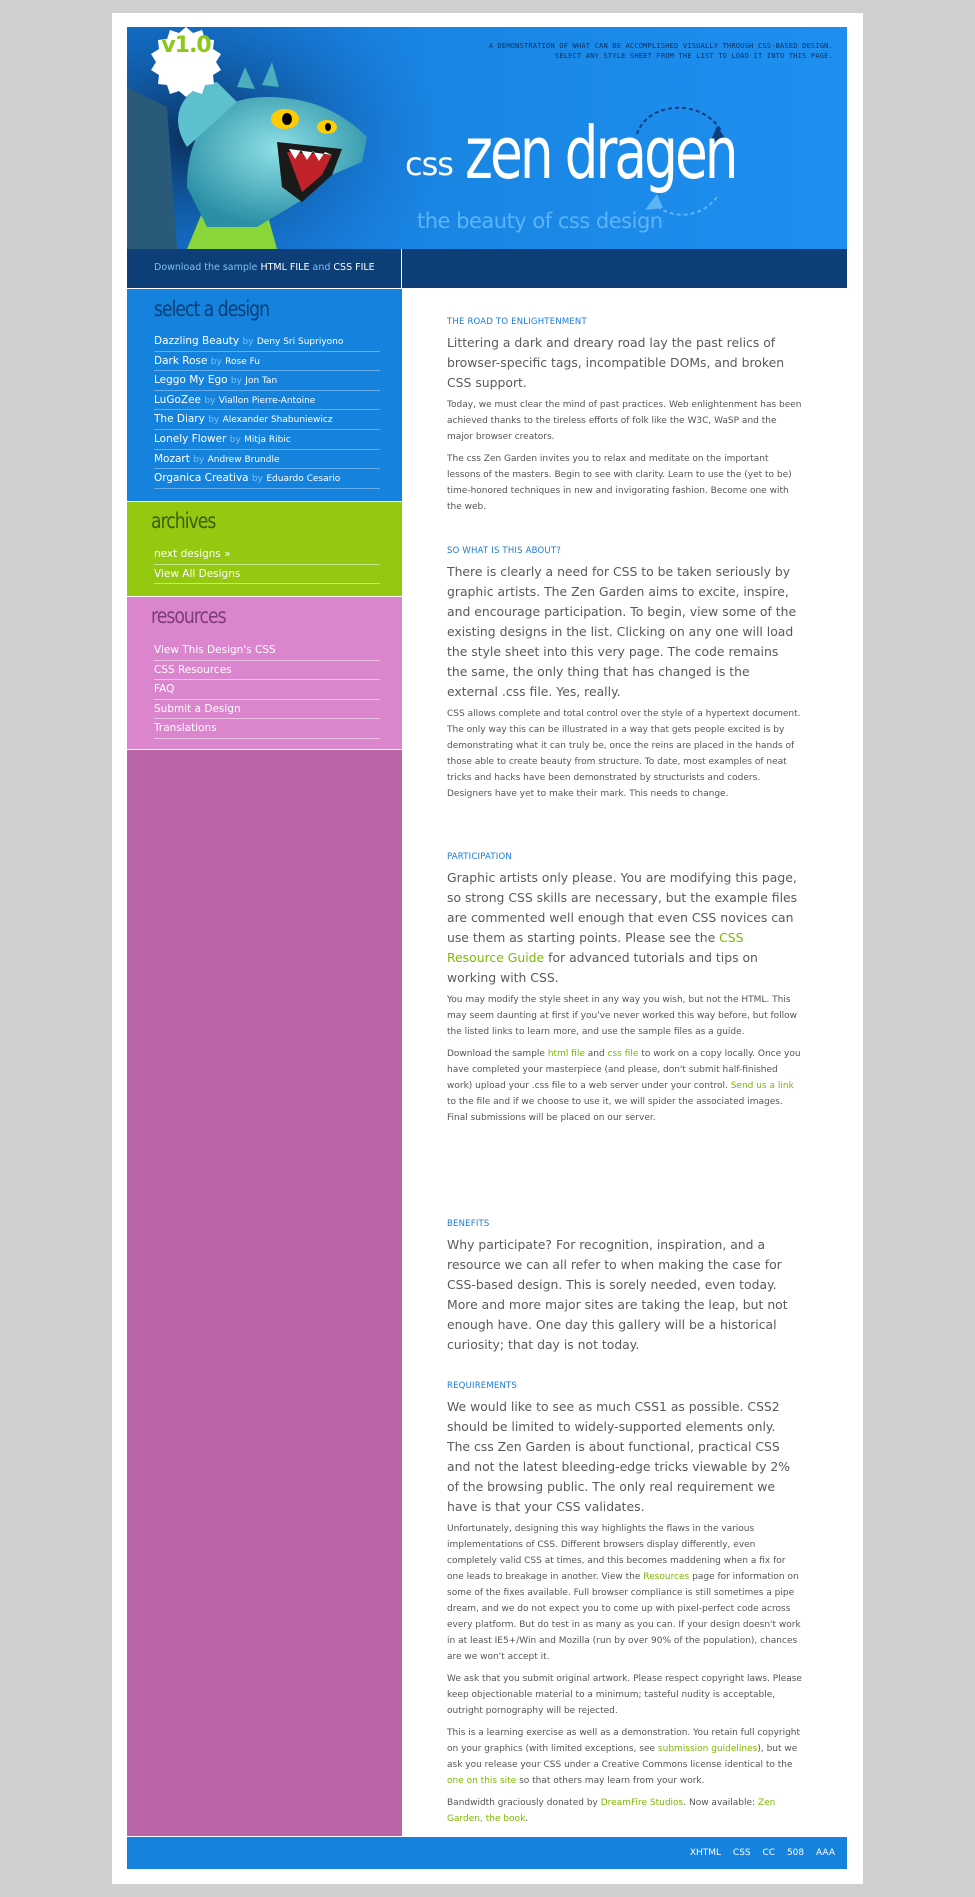 Image resolution: width=975 pixels, height=1897 pixels. I want to click on text: Download the sample, so click(497, 1054).